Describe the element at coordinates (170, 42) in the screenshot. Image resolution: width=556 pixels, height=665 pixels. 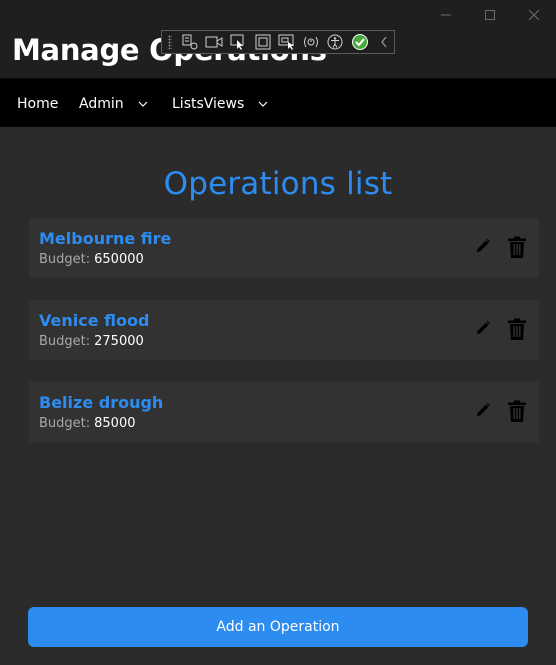
I see `toolbar-grip` at that location.